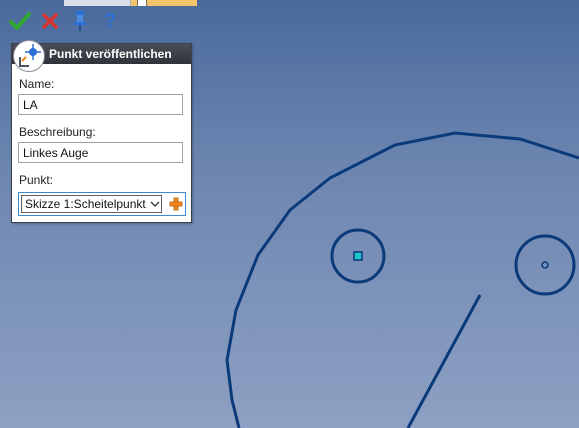 Image resolution: width=579 pixels, height=428 pixels. I want to click on ok-button, so click(20, 21).